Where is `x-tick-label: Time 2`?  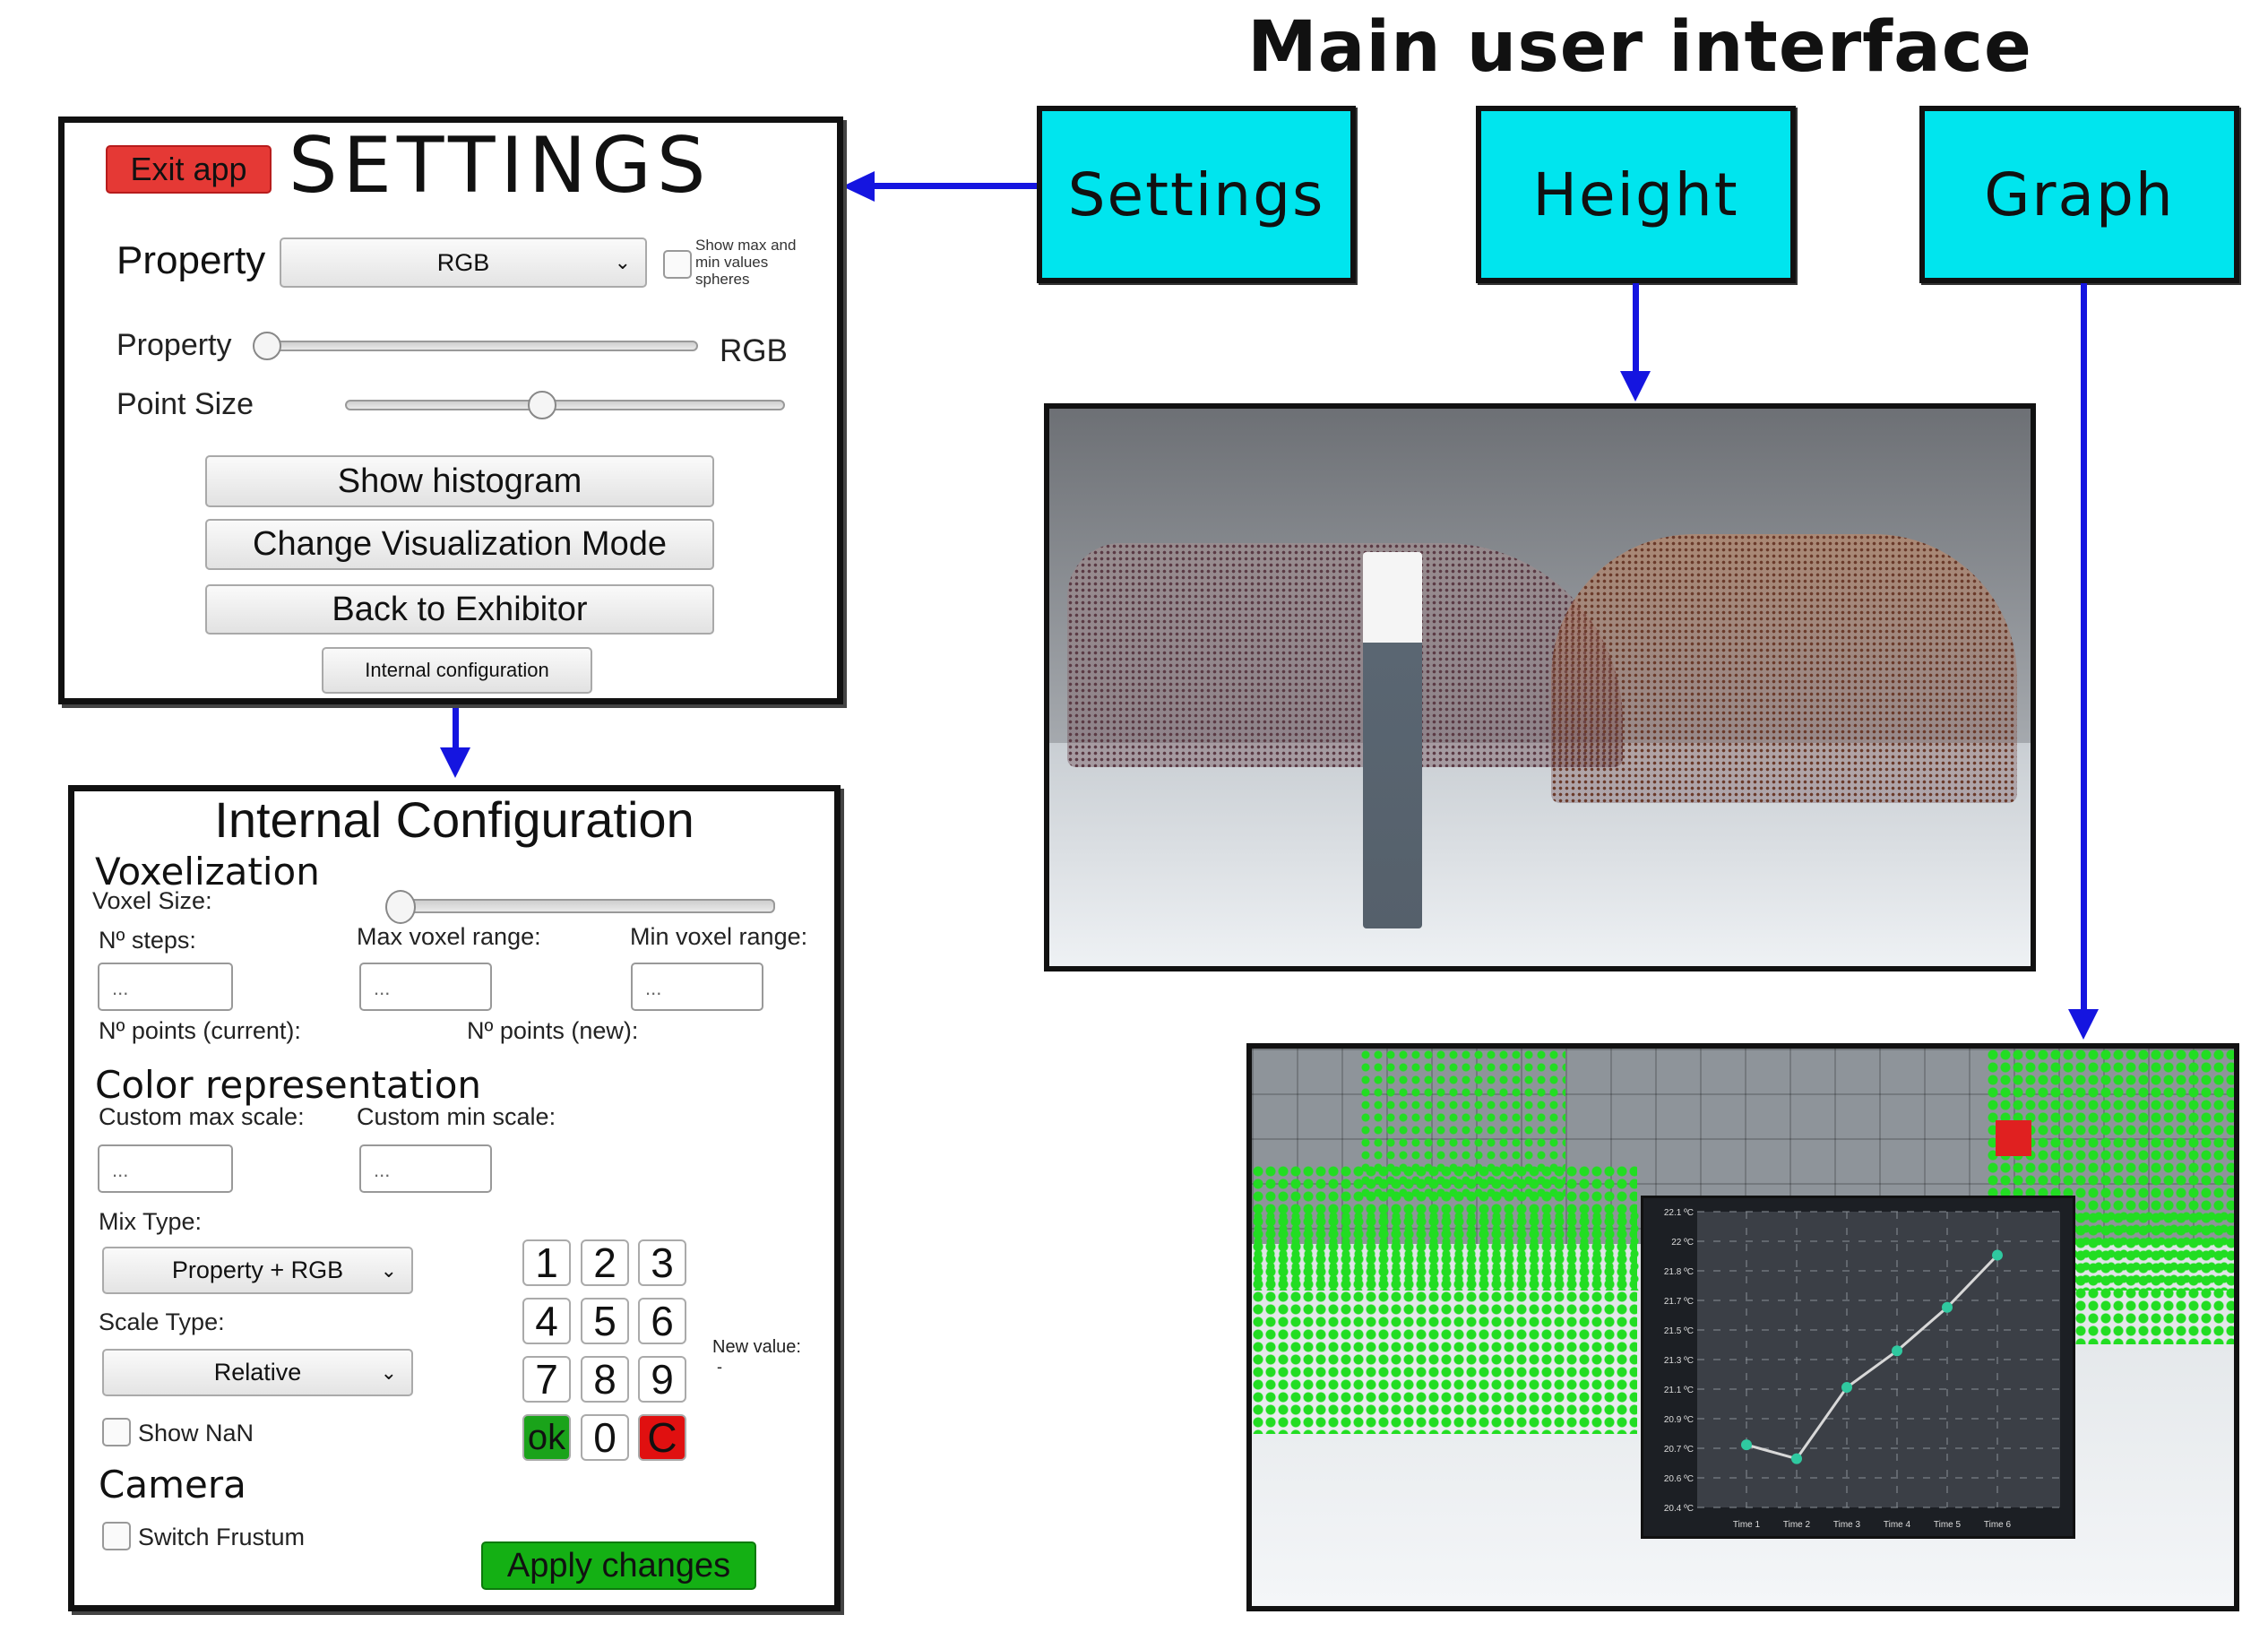 x-tick-label: Time 2 is located at coordinates (1797, 1525).